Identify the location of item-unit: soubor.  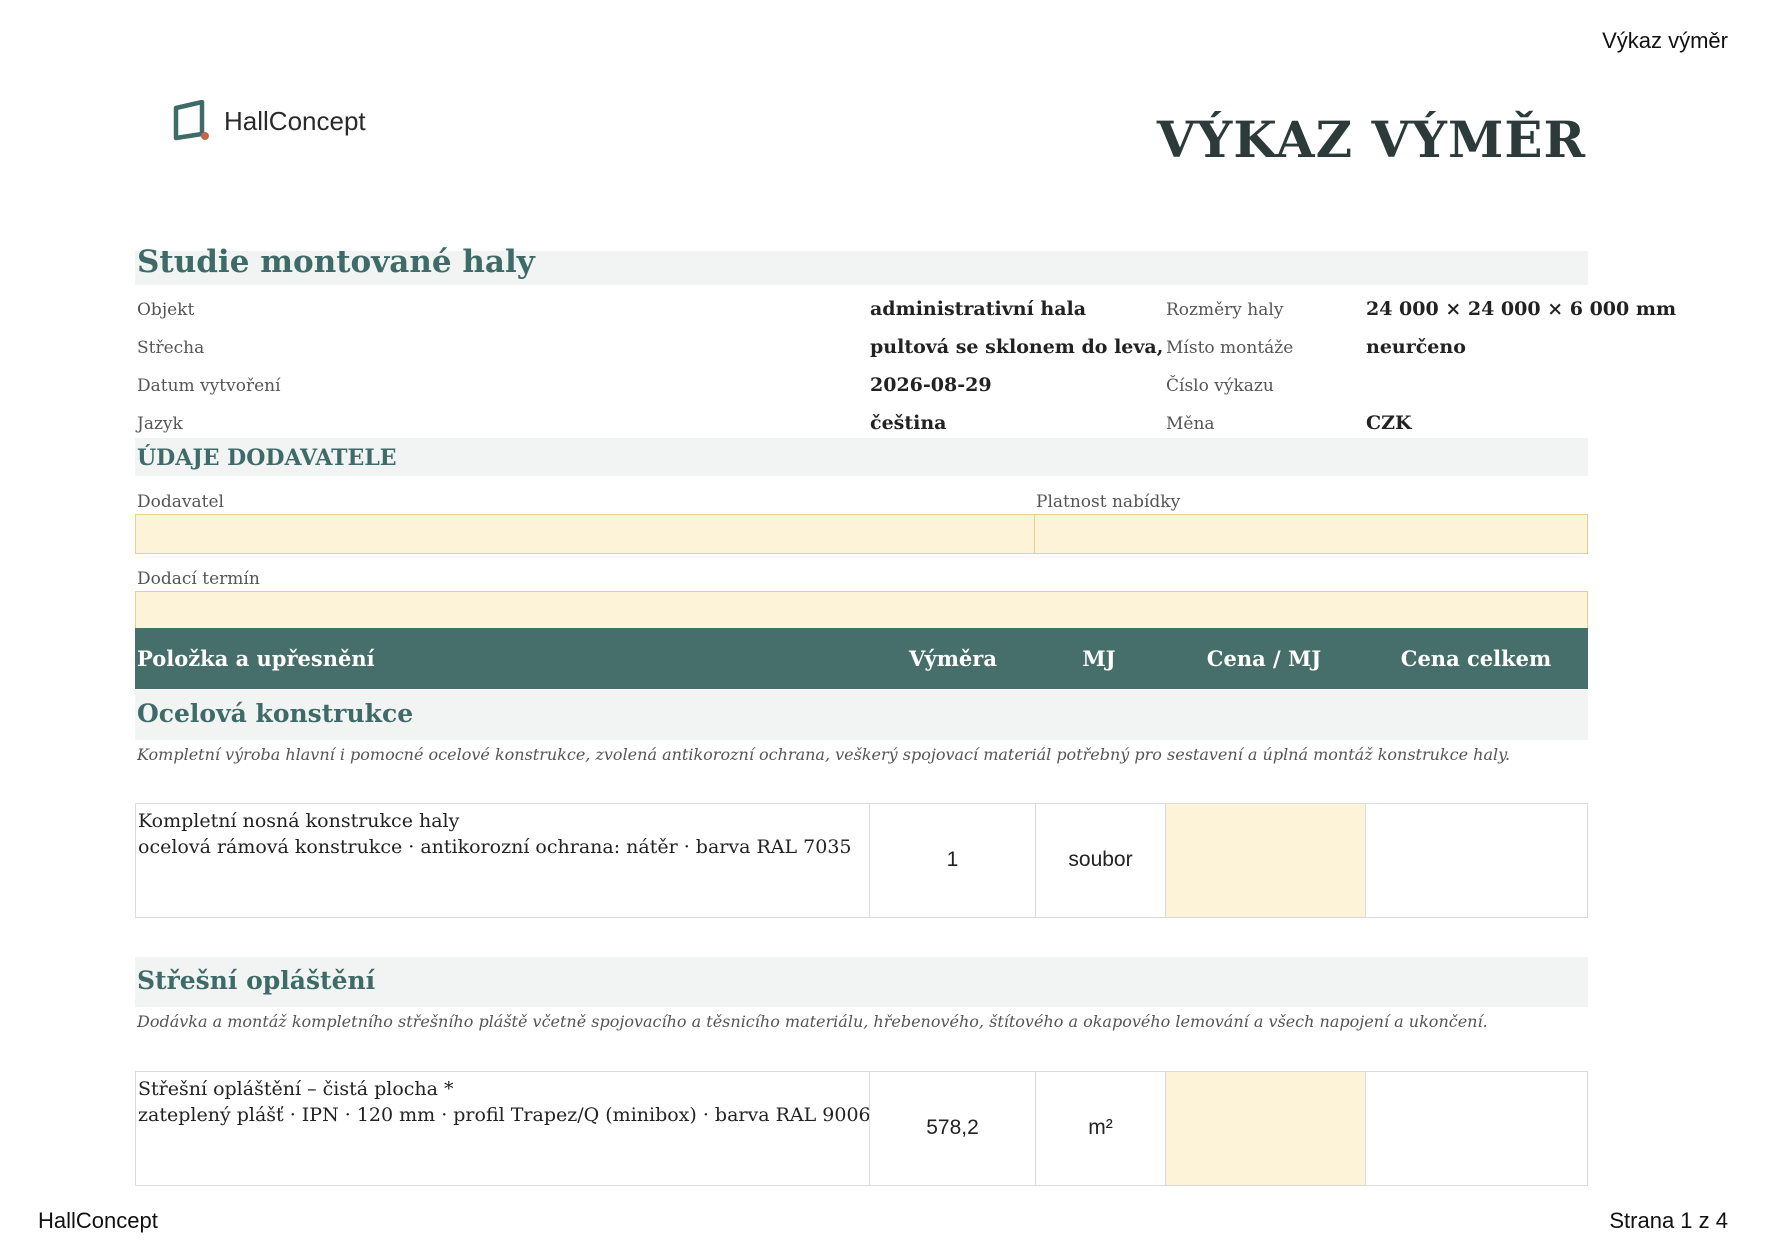
(1100, 859).